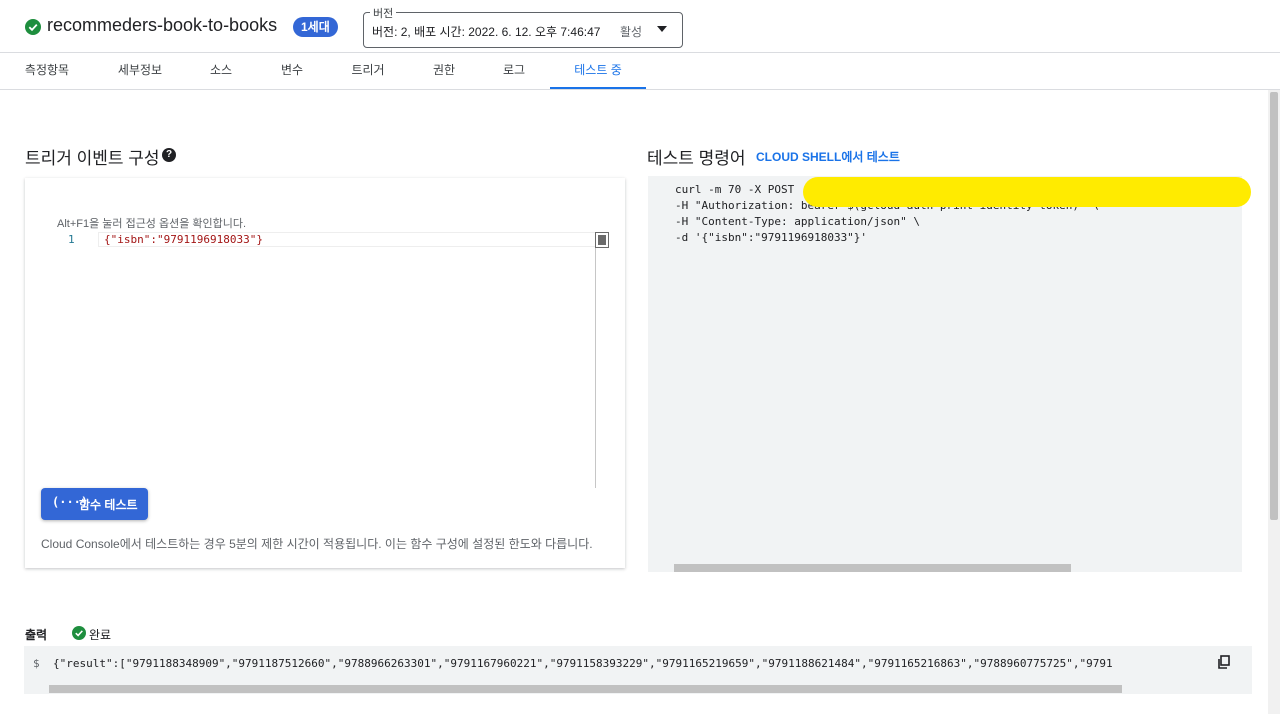  What do you see at coordinates (71, 239) in the screenshot?
I see `line-number: 1` at bounding box center [71, 239].